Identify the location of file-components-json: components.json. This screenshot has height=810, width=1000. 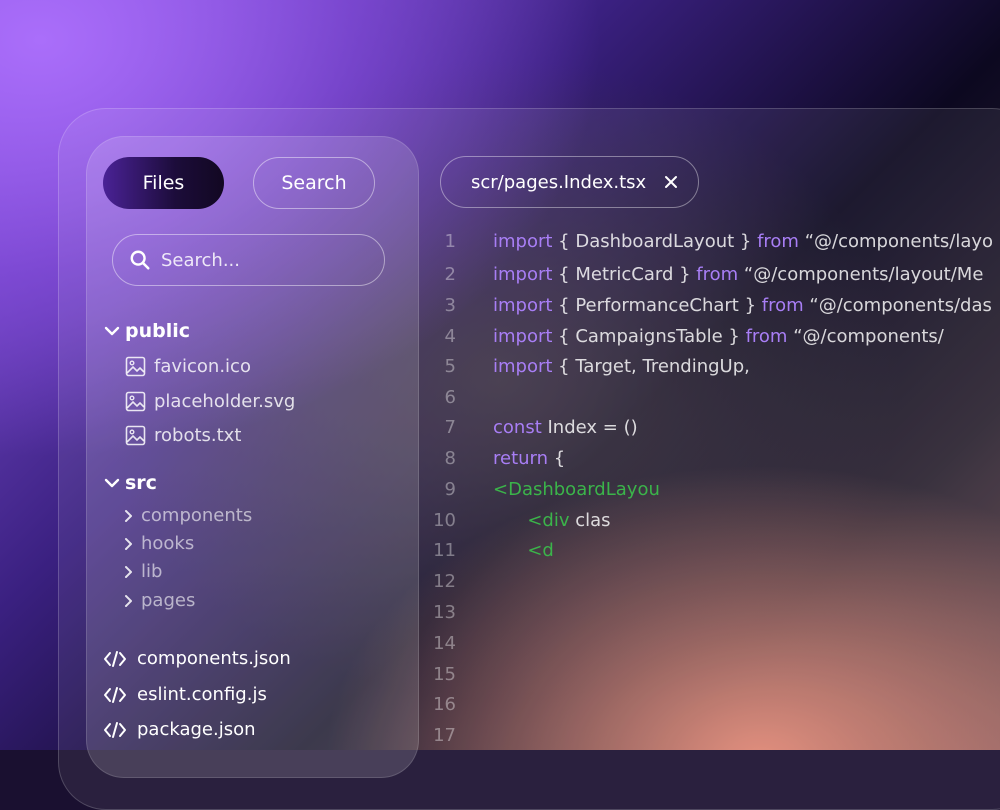
(197, 658).